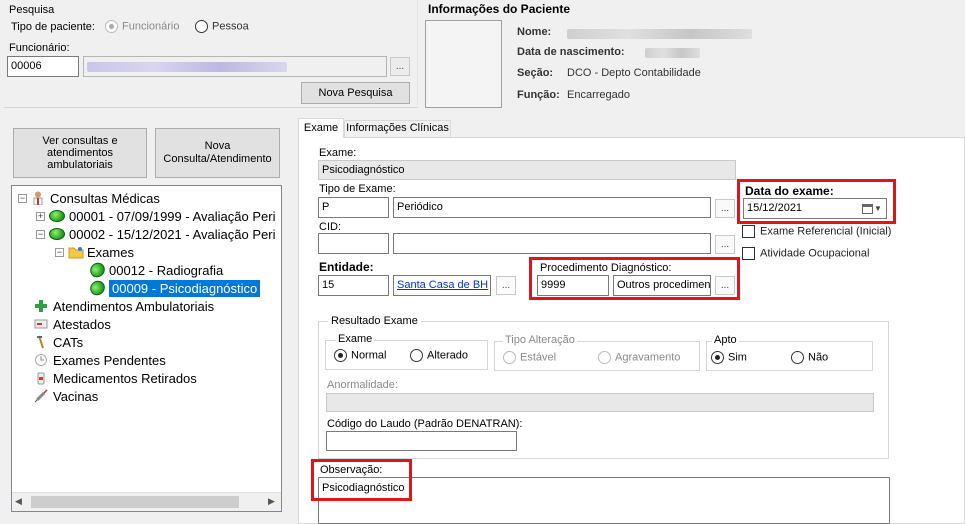 This screenshot has height=524, width=965. Describe the element at coordinates (355, 93) in the screenshot. I see `nova-pesquisa-button: Nova Pesquisa` at that location.